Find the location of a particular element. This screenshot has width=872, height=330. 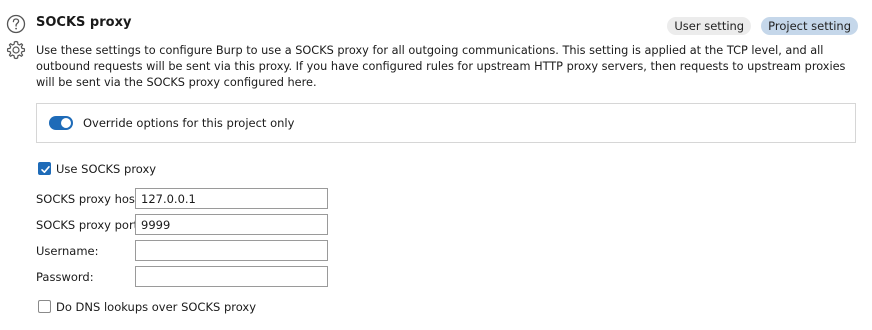

username-input is located at coordinates (231, 250).